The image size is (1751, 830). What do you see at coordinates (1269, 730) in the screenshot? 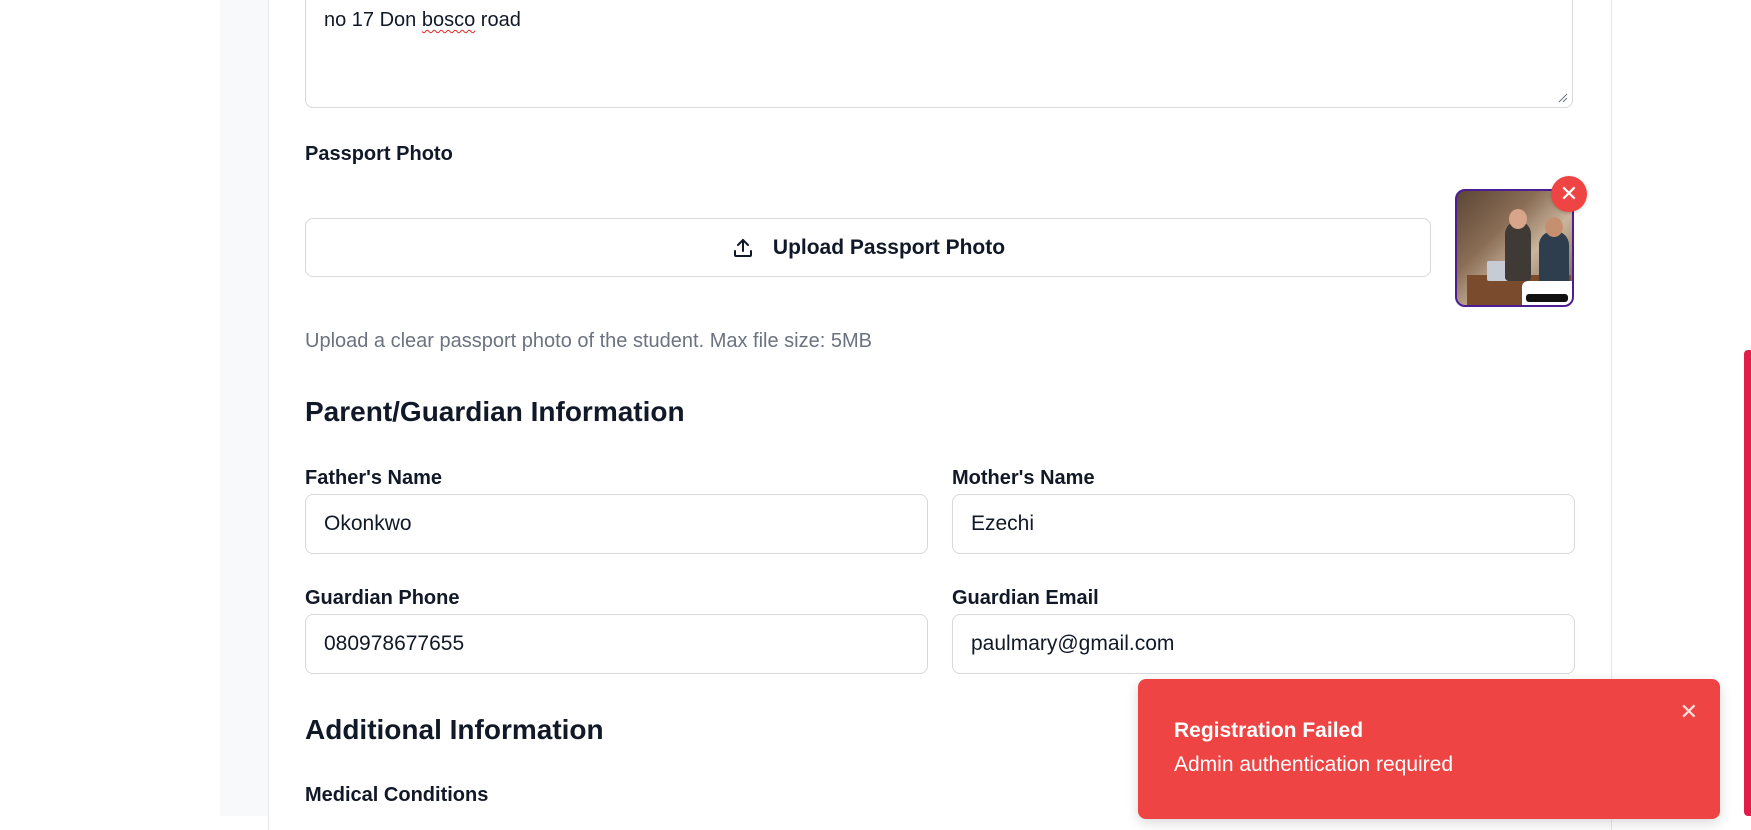
I see `toast-title: Registration Failed` at bounding box center [1269, 730].